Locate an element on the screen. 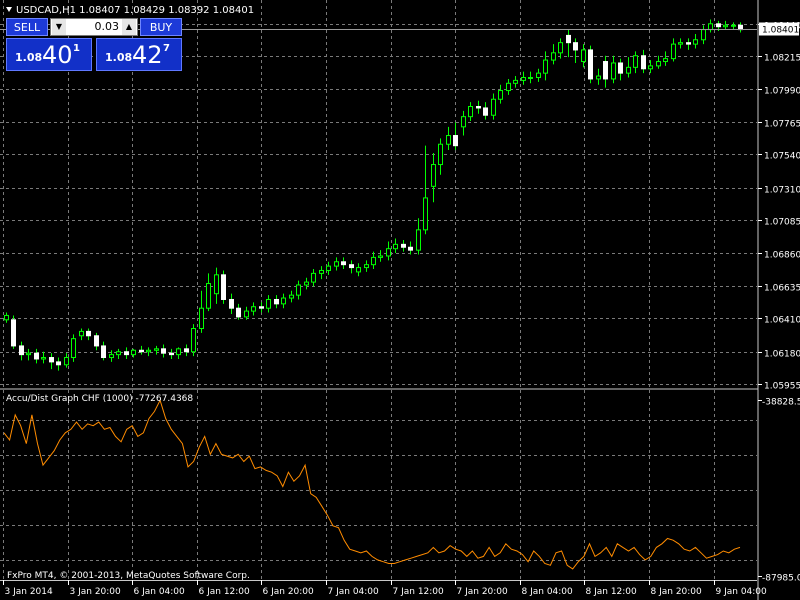 The image size is (800, 600). sell-price-box: 1.08 40 1 is located at coordinates (49, 54).